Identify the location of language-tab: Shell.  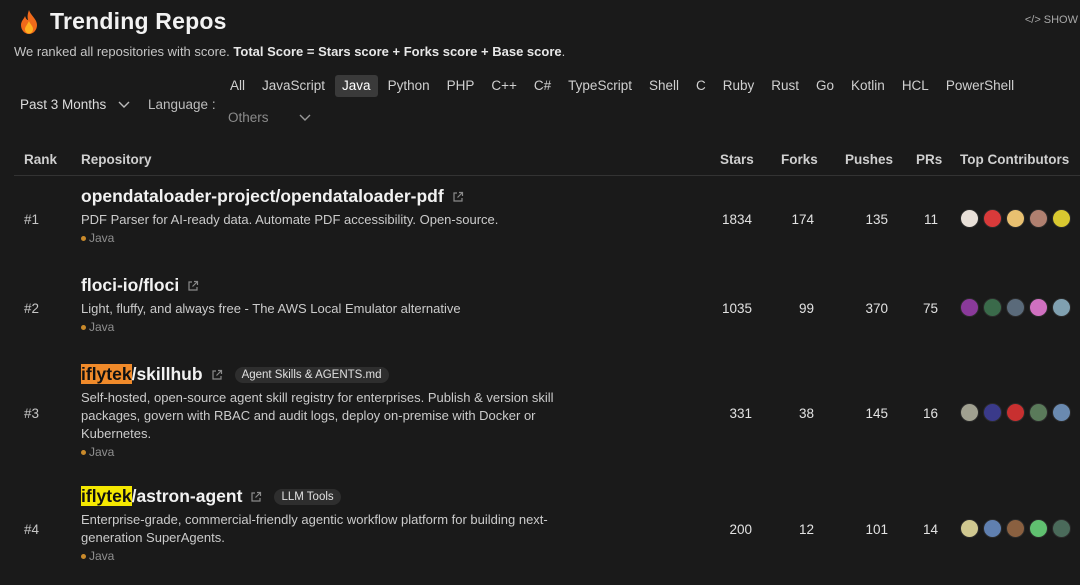
(664, 86).